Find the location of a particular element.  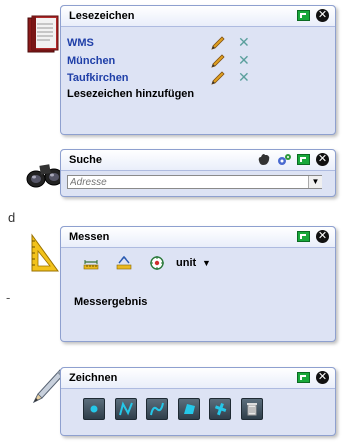

search-header: Suche ✕ is located at coordinates (198, 160).